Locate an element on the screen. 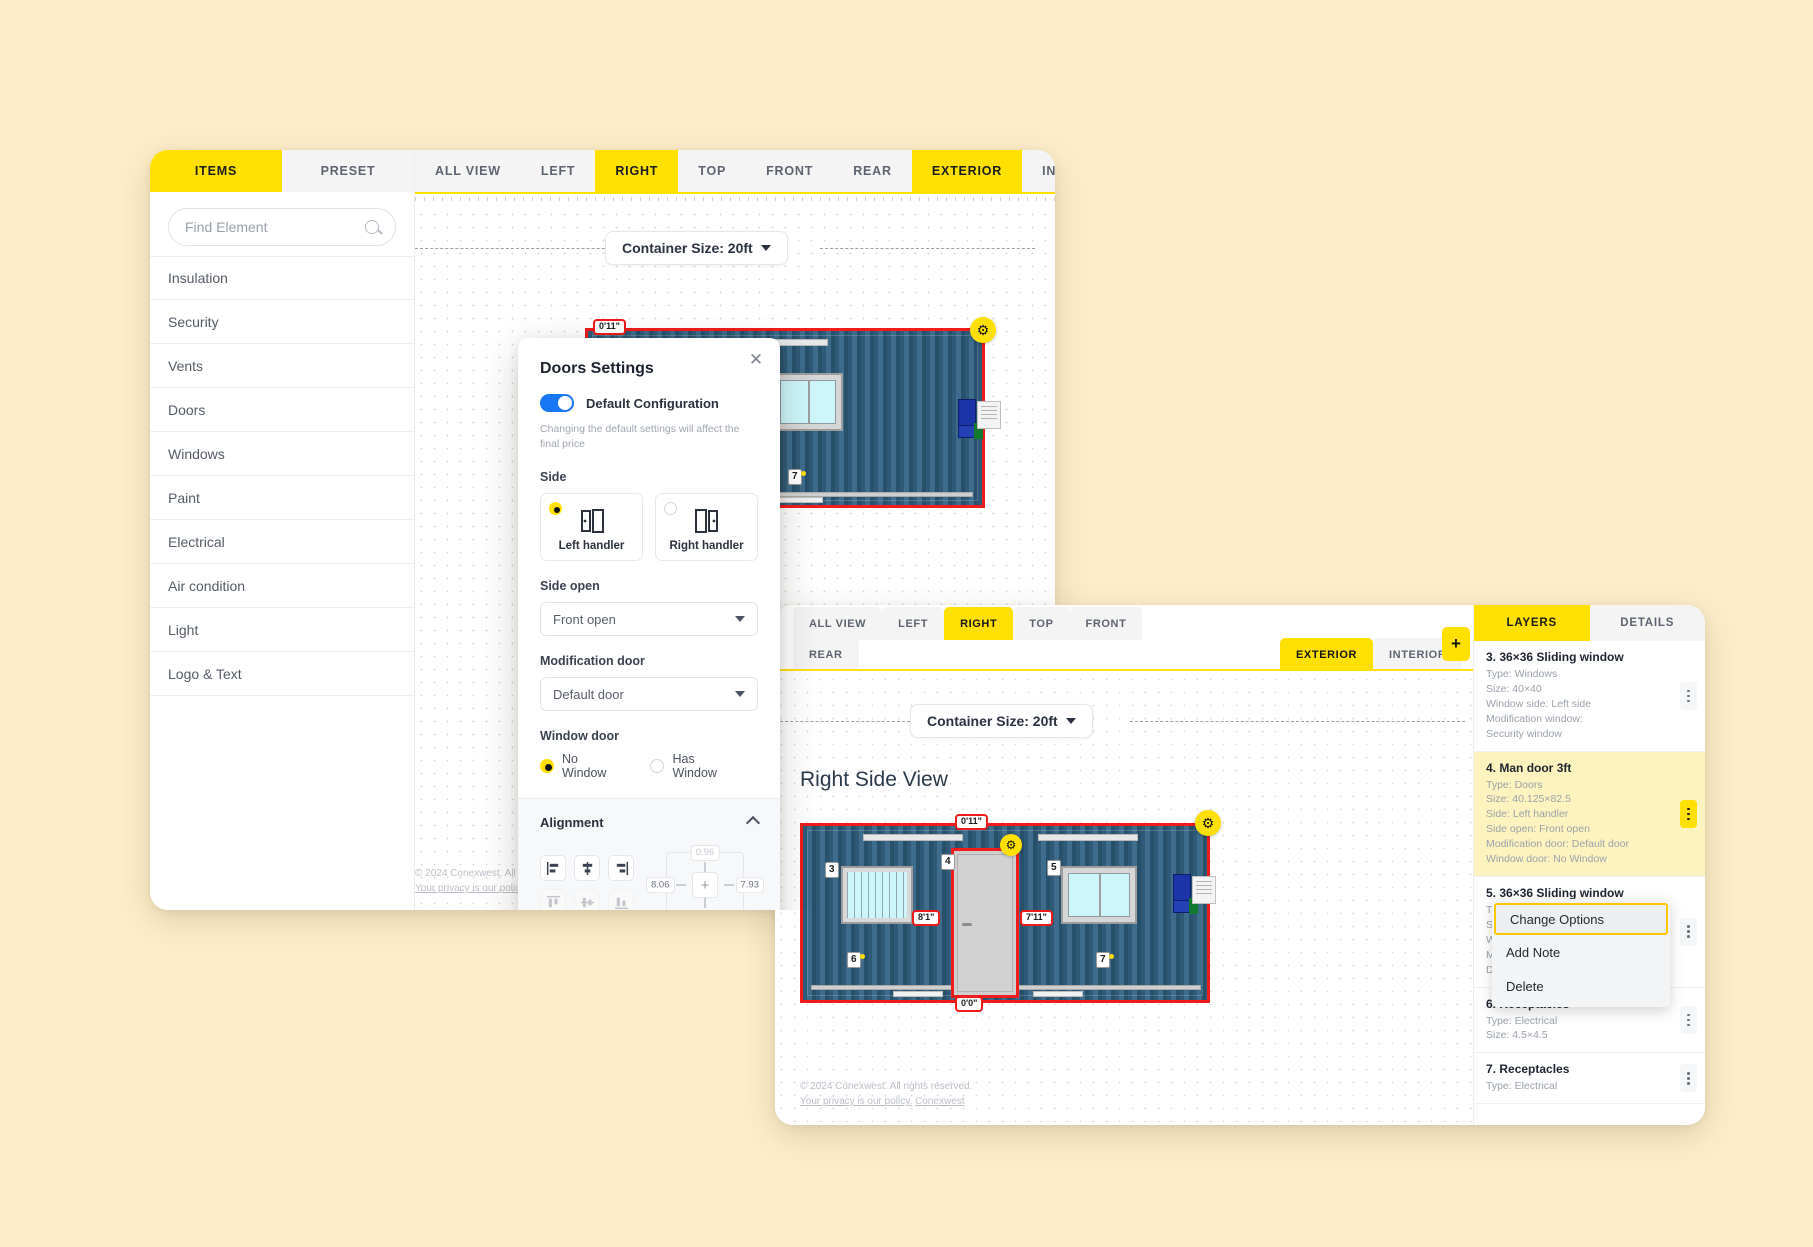 The height and width of the screenshot is (1247, 1813). align-left-button is located at coordinates (553, 868).